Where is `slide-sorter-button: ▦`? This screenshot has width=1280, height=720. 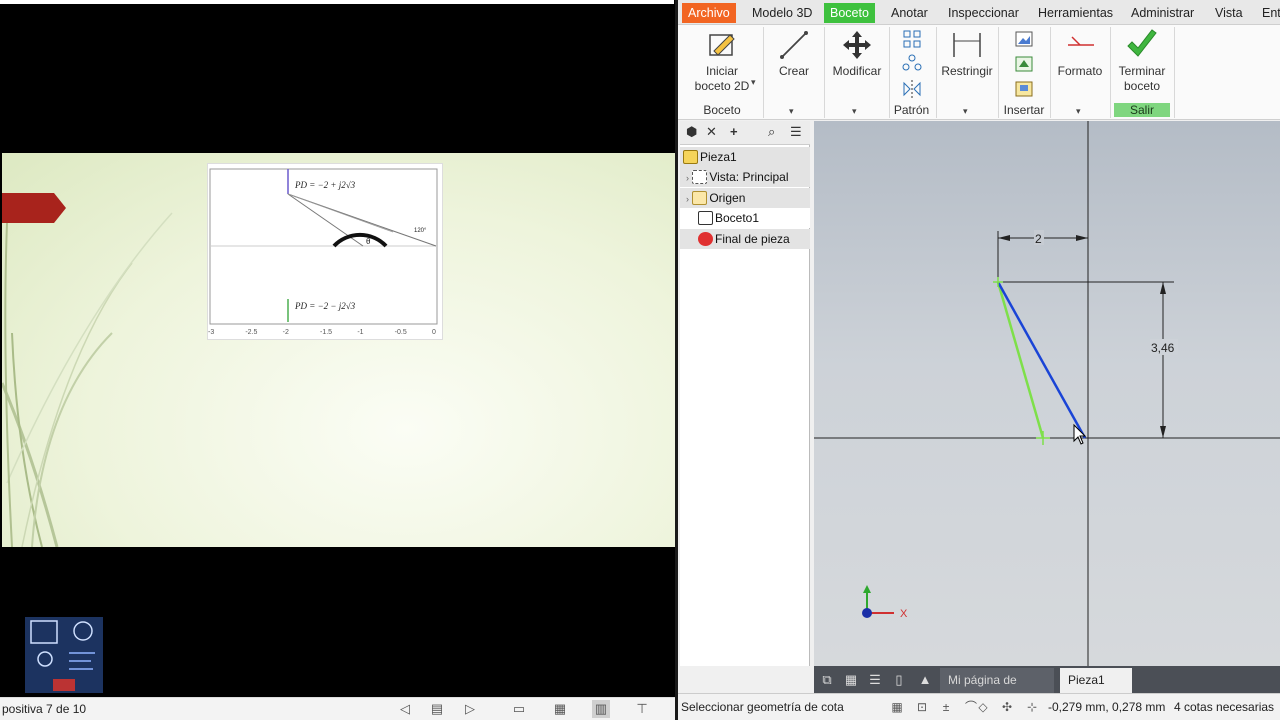
slide-sorter-button: ▦ is located at coordinates (560, 709).